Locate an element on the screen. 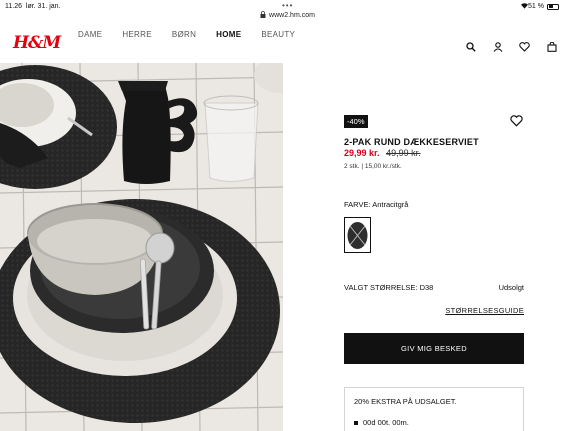  favorite-heart-icon is located at coordinates (517, 121).